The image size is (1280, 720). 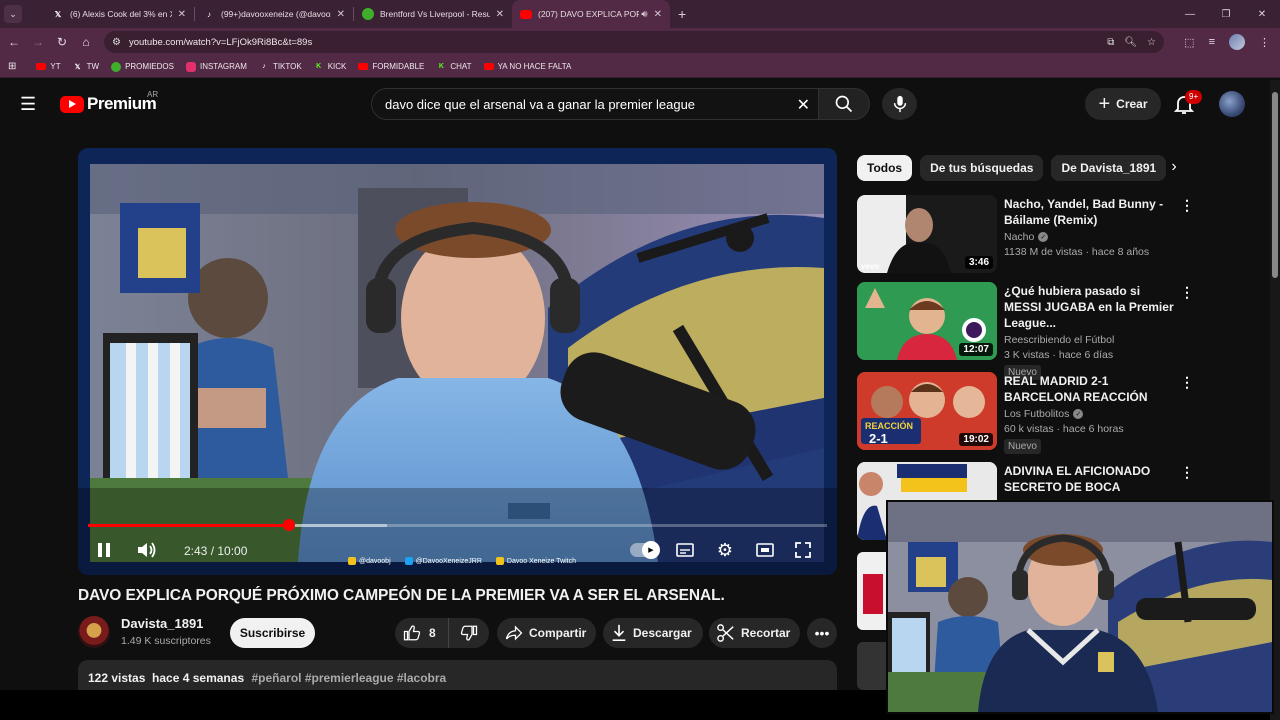 What do you see at coordinates (978, 262) in the screenshot?
I see `video-duration: 3:46` at bounding box center [978, 262].